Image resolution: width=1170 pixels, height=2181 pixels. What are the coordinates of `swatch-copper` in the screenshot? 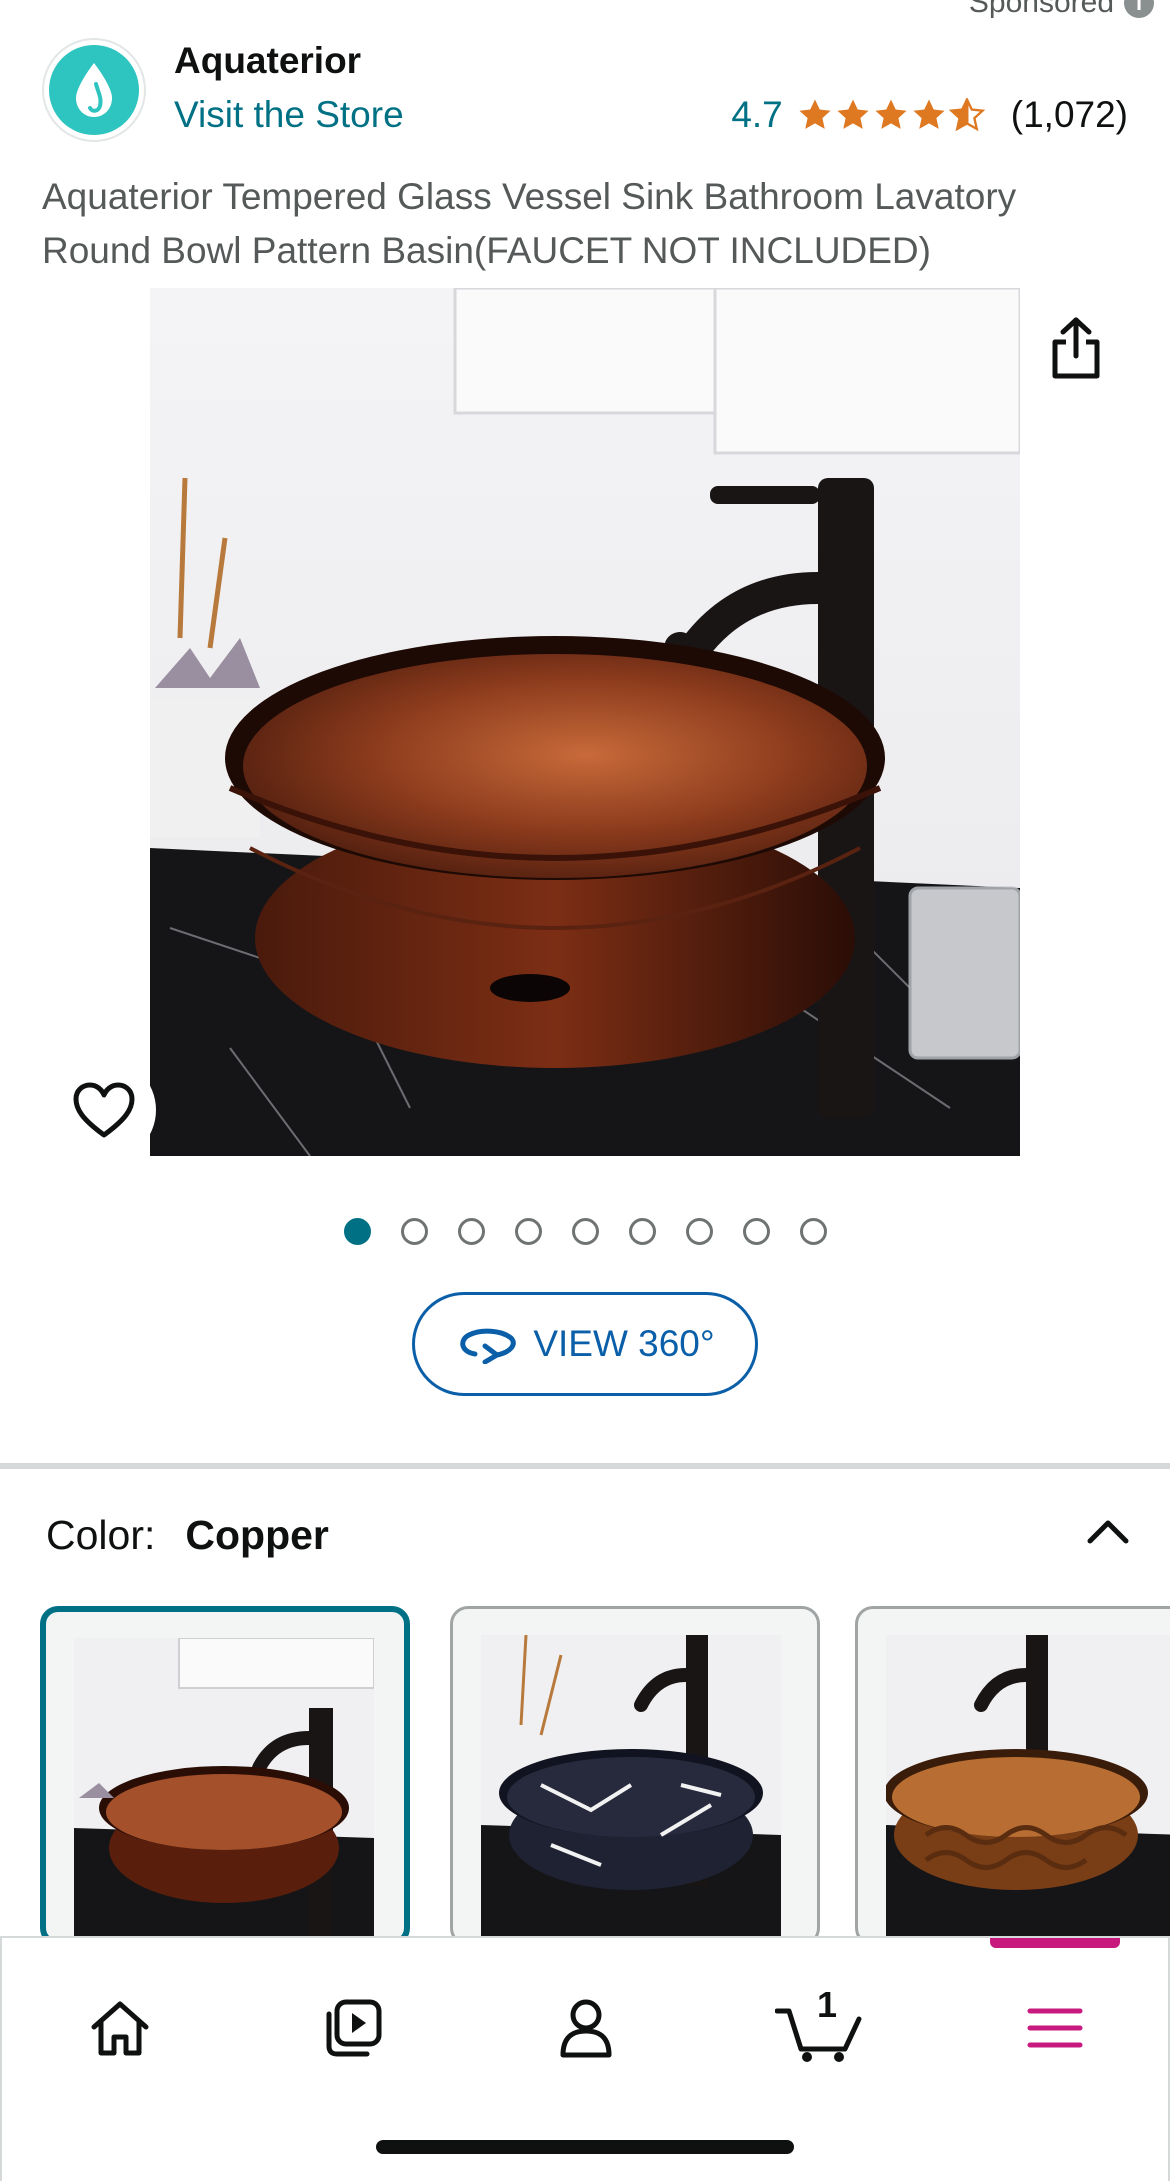 It's located at (225, 1776).